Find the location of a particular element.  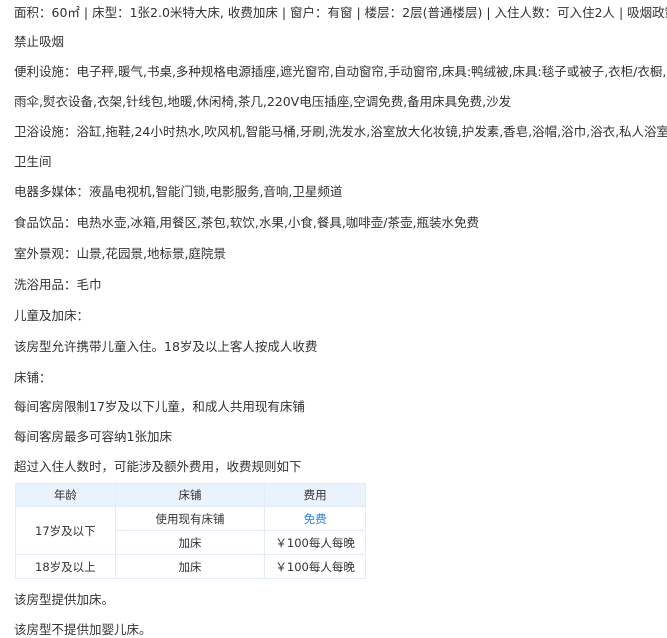

bed-cell: 使用现有床铺 is located at coordinates (190, 518).